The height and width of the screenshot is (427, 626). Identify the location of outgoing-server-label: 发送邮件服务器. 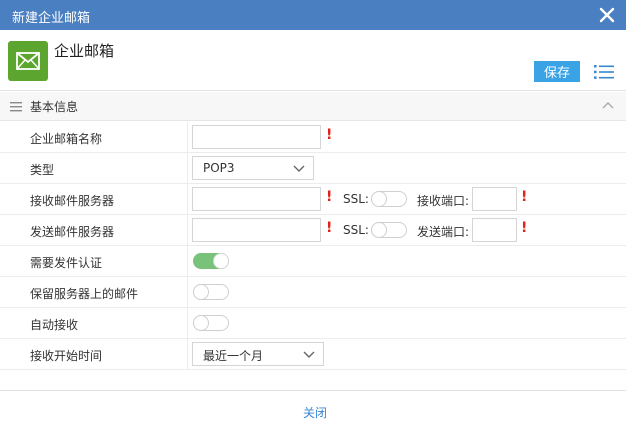
(72, 232).